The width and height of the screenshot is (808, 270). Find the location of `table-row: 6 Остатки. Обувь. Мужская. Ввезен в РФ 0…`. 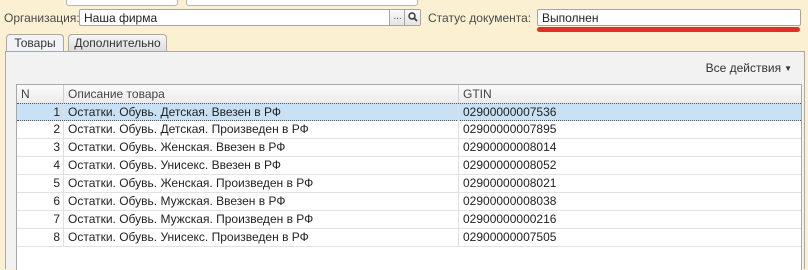

table-row: 6 Остатки. Обувь. Мужская. Ввезен в РФ 0… is located at coordinates (409, 202).